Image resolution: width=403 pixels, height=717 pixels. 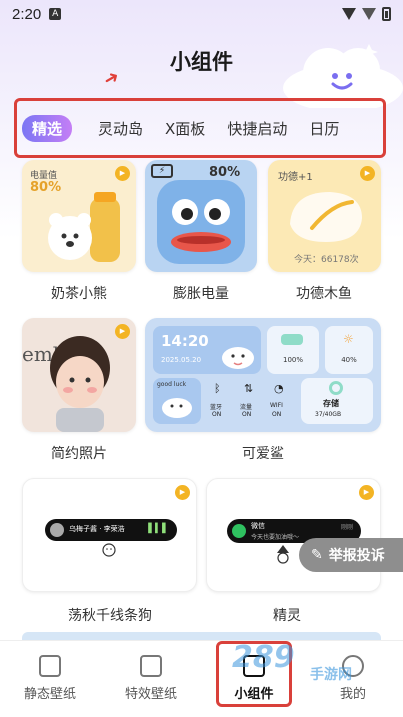 I want to click on music-island: 乌梅子酱 · 李荣浩 ▌▍▌, so click(x=111, y=530).